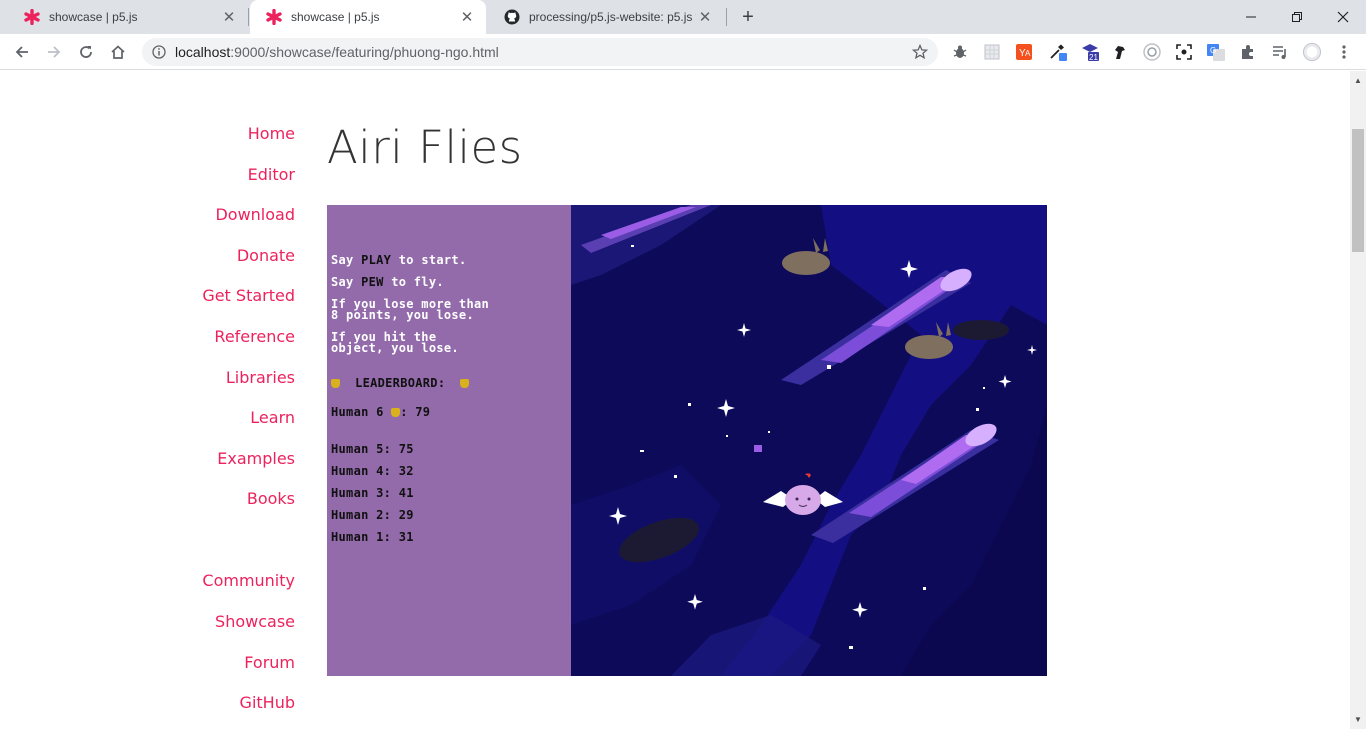 The image size is (1366, 729). Describe the element at coordinates (1358, 80) in the screenshot. I see `scroll-up-arrow-icon: ▲` at that location.